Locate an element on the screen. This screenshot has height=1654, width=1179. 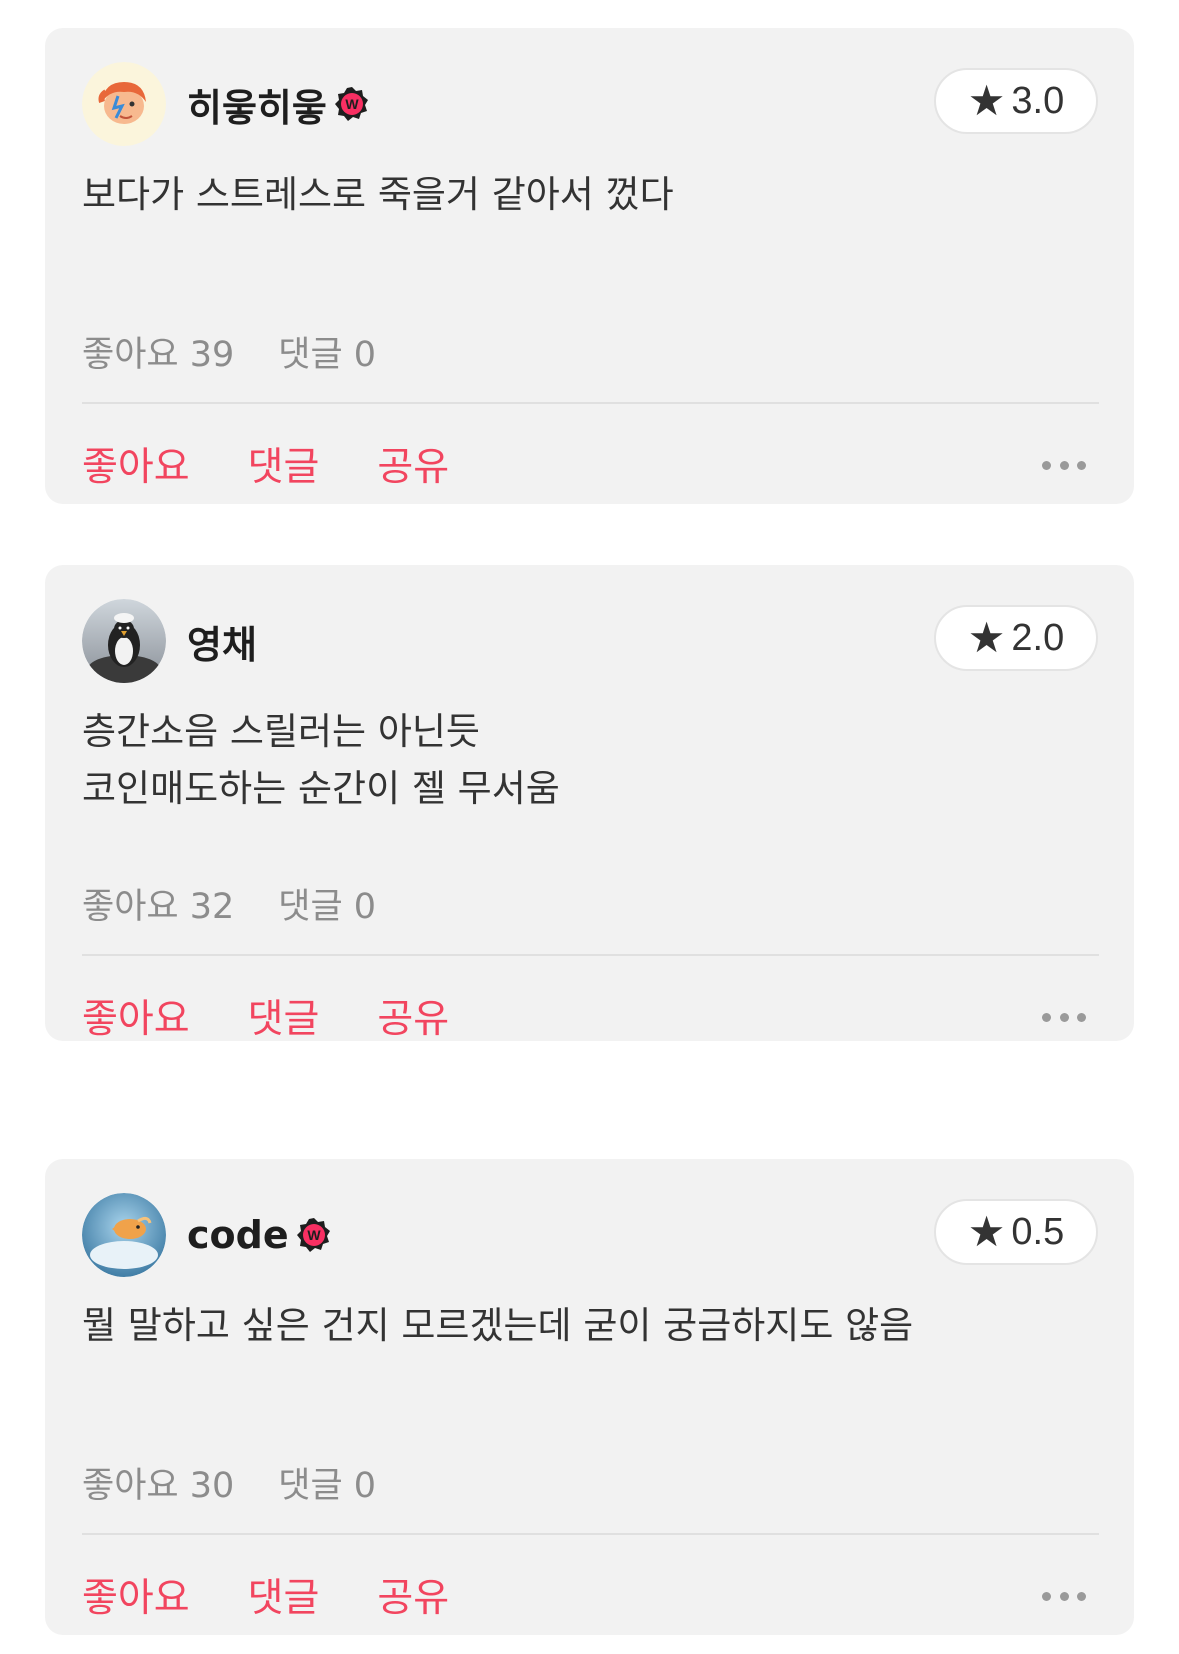
rating-pill: ★ 2.0 is located at coordinates (1016, 638).